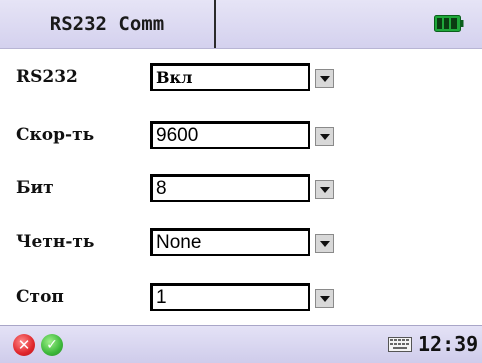 The width and height of the screenshot is (482, 363). Describe the element at coordinates (241, 344) in the screenshot. I see `status-bar: ✕ ✓ 12:39` at that location.